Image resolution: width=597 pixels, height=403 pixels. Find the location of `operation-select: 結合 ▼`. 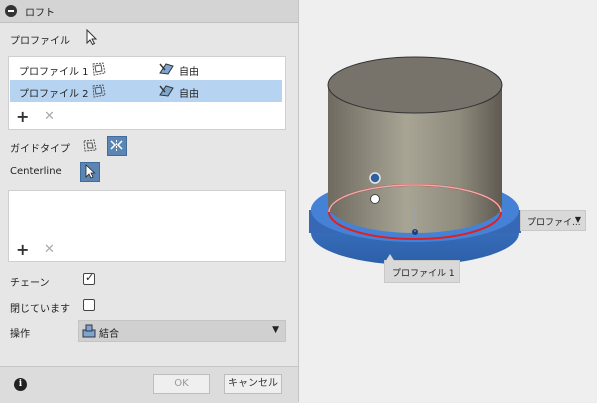

operation-select: 結合 ▼ is located at coordinates (182, 331).